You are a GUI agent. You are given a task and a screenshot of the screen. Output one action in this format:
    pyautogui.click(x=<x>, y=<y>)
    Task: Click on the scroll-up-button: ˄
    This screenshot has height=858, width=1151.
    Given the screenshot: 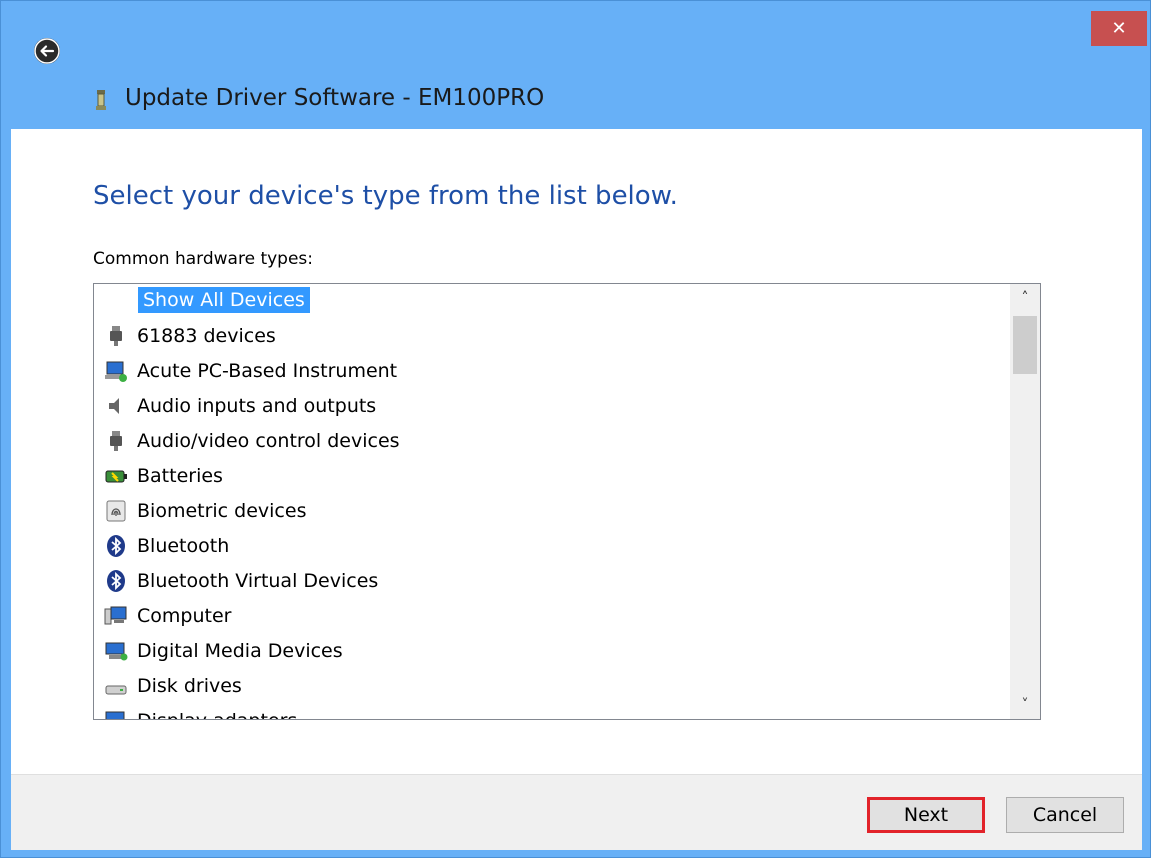 What is the action you would take?
    pyautogui.click(x=1025, y=298)
    